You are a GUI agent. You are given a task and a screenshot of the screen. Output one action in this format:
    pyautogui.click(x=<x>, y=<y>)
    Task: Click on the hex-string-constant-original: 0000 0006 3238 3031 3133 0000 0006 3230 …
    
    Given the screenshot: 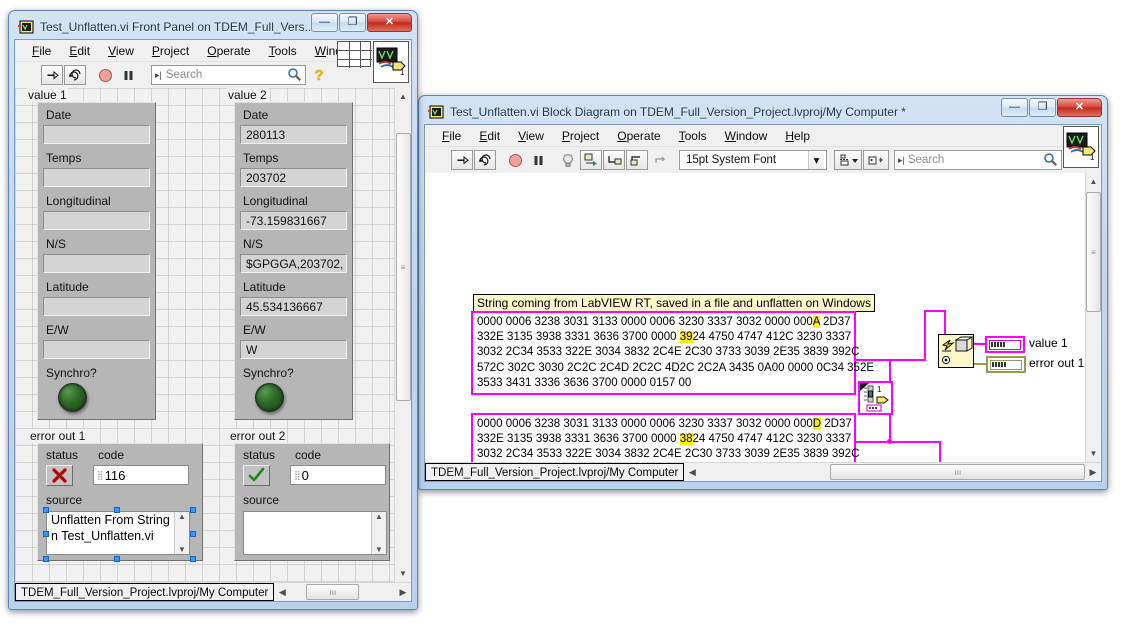 What is the action you would take?
    pyautogui.click(x=672, y=353)
    